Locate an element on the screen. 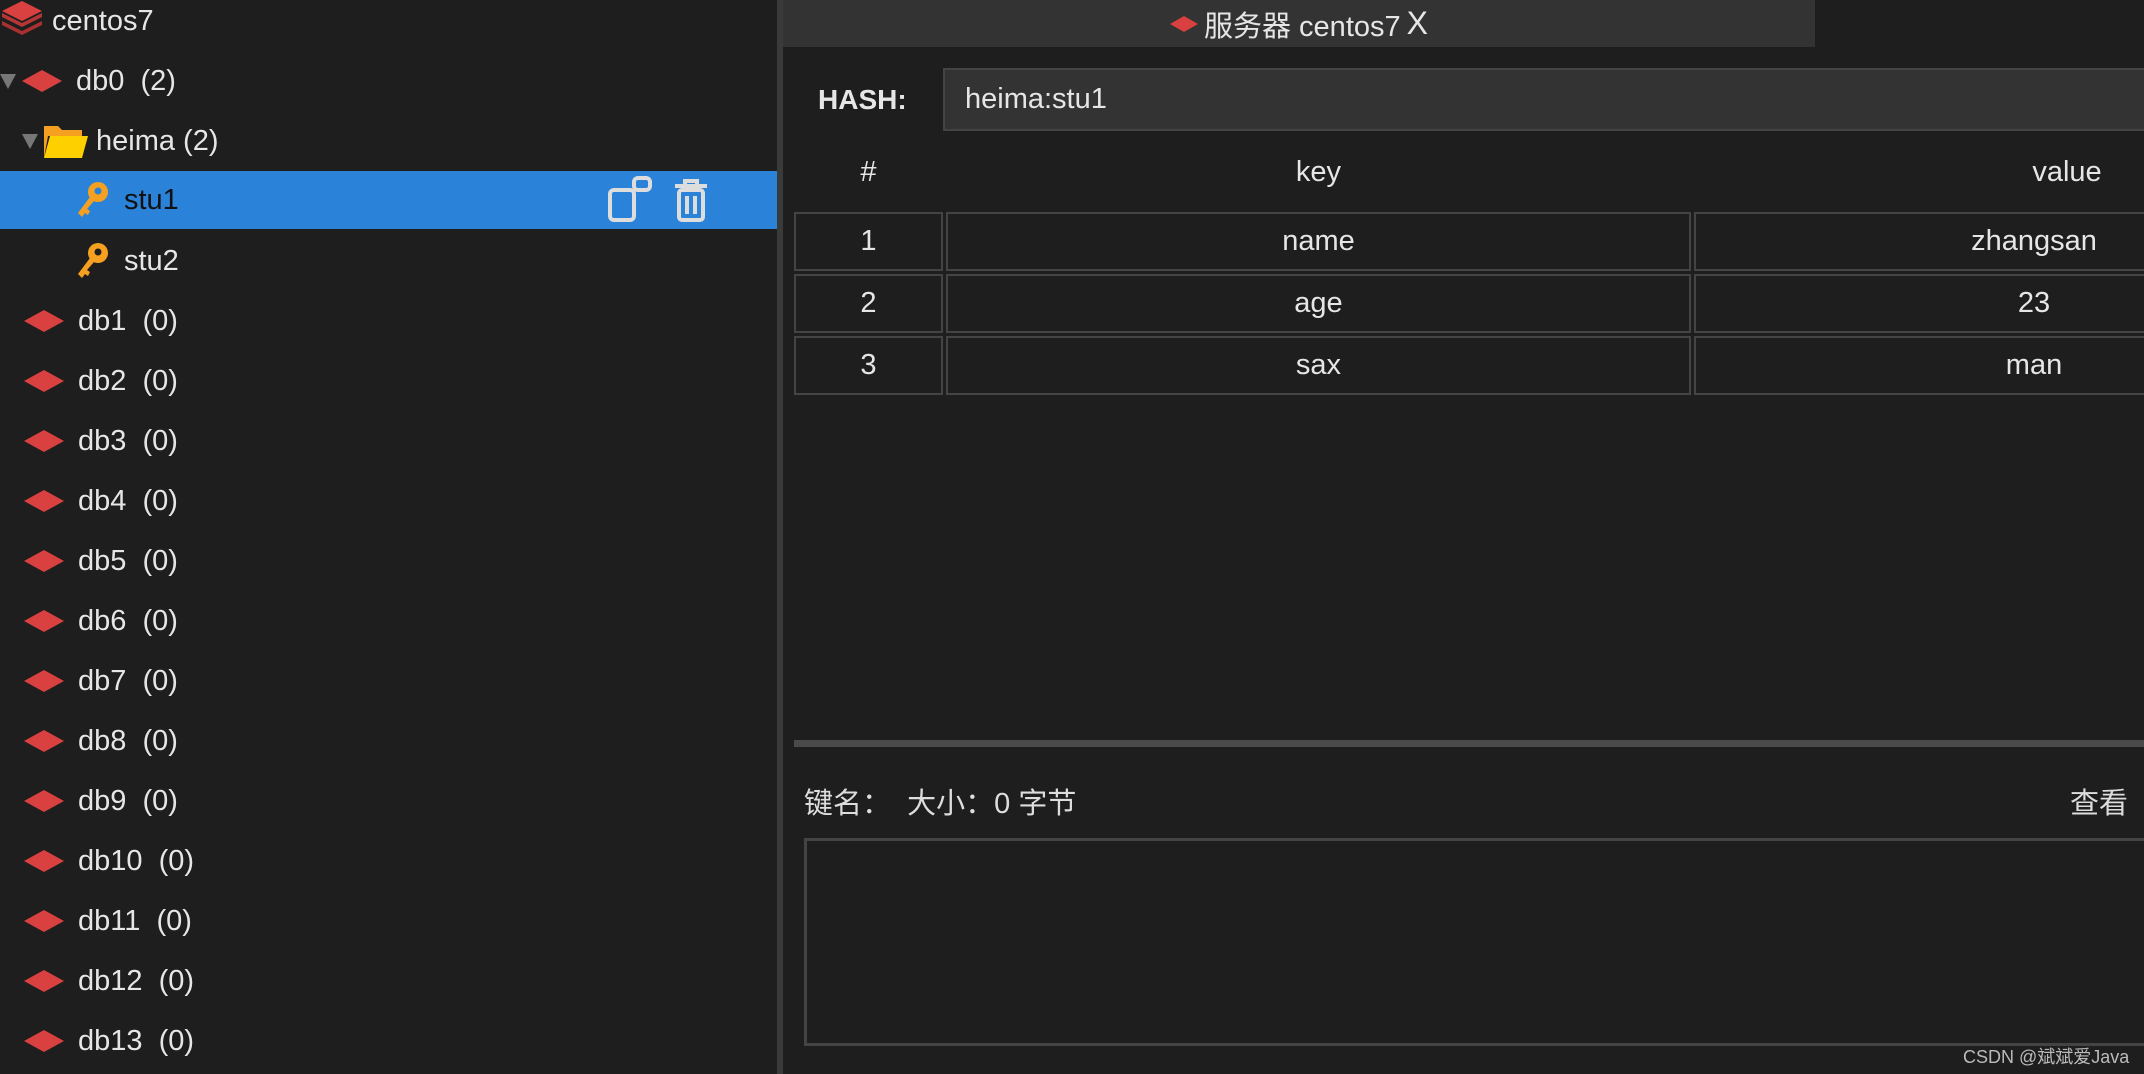 This screenshot has height=1074, width=2144. panel-splitter is located at coordinates (780, 537).